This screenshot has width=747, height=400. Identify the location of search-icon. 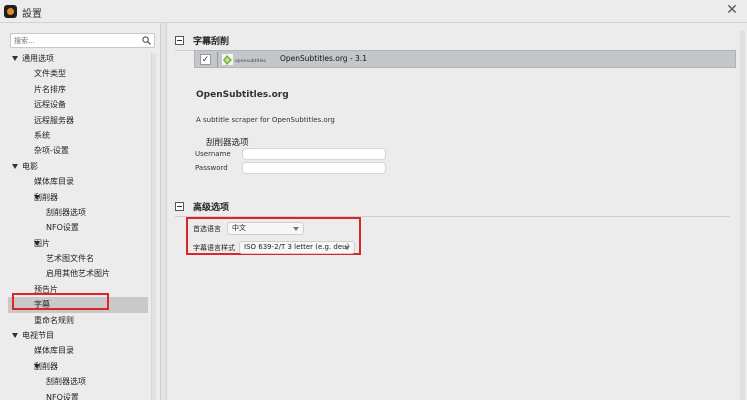
(146, 40).